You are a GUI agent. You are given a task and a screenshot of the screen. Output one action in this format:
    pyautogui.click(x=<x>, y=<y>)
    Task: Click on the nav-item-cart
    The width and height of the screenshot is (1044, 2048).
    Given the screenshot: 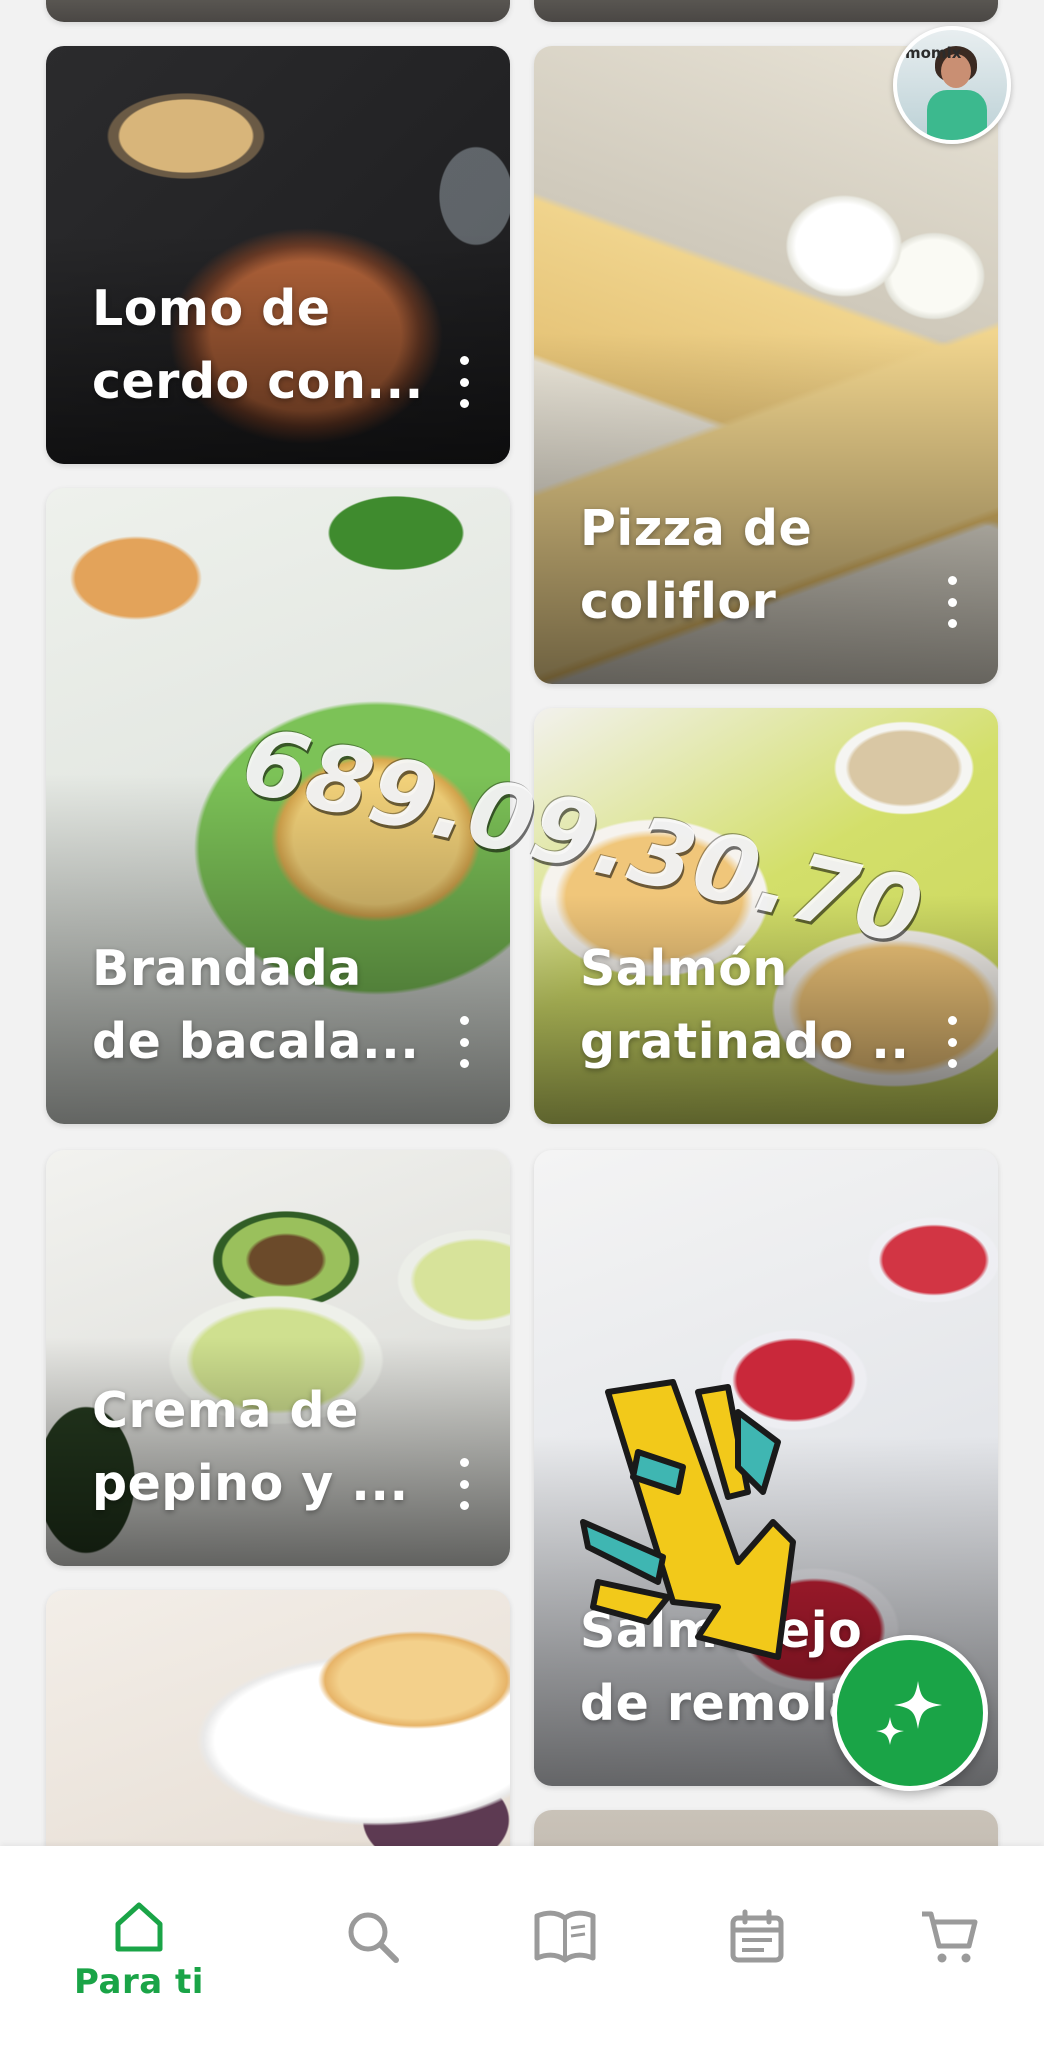 What is the action you would take?
    pyautogui.click(x=949, y=1947)
    